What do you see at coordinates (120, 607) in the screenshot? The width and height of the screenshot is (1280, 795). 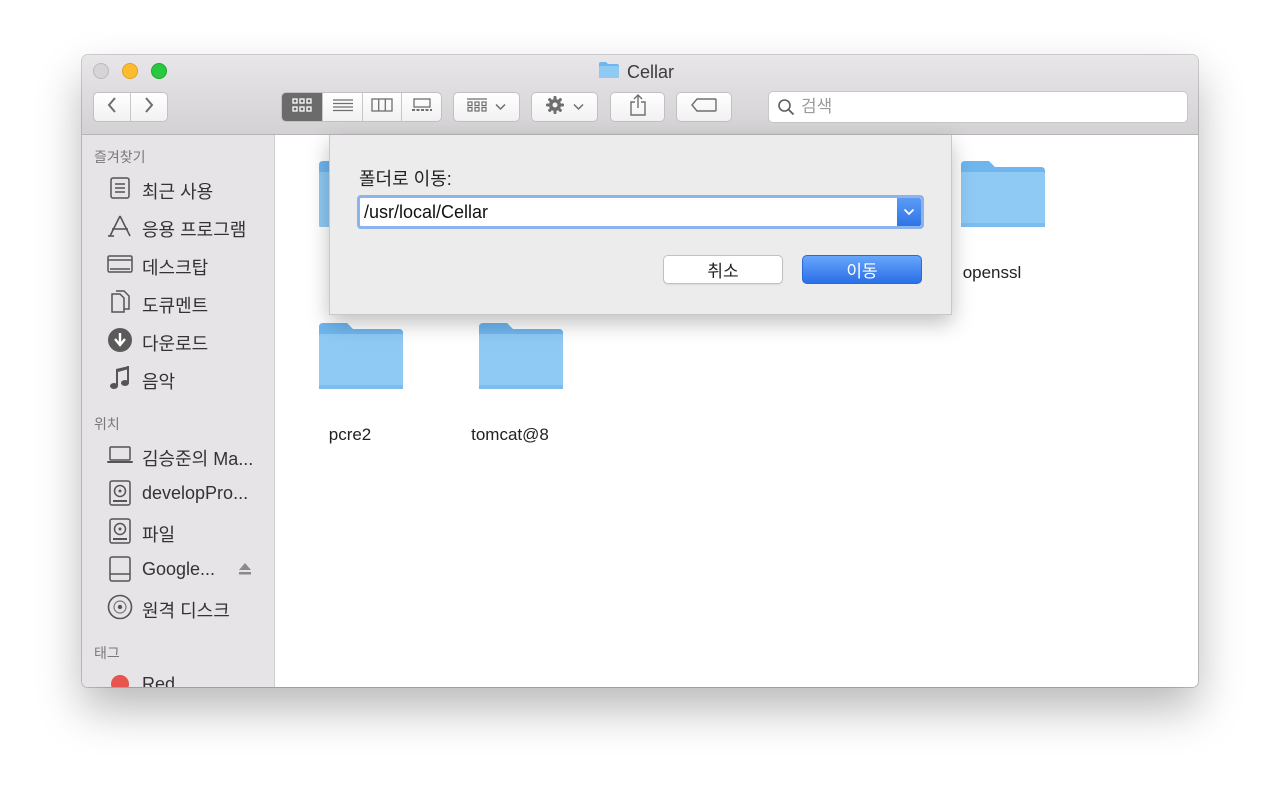 I see `optical-disc-icon` at bounding box center [120, 607].